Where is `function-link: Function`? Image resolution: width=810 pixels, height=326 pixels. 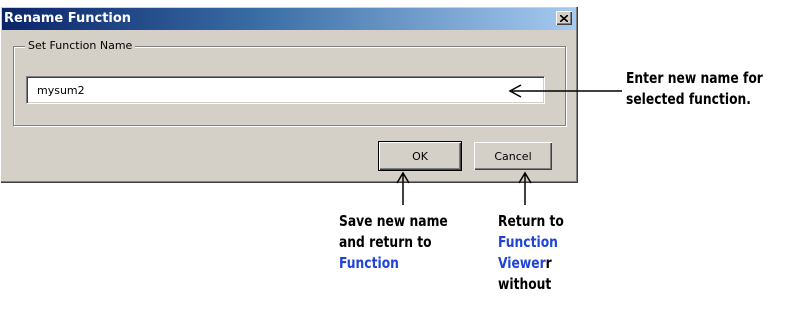 function-link: Function is located at coordinates (393, 263).